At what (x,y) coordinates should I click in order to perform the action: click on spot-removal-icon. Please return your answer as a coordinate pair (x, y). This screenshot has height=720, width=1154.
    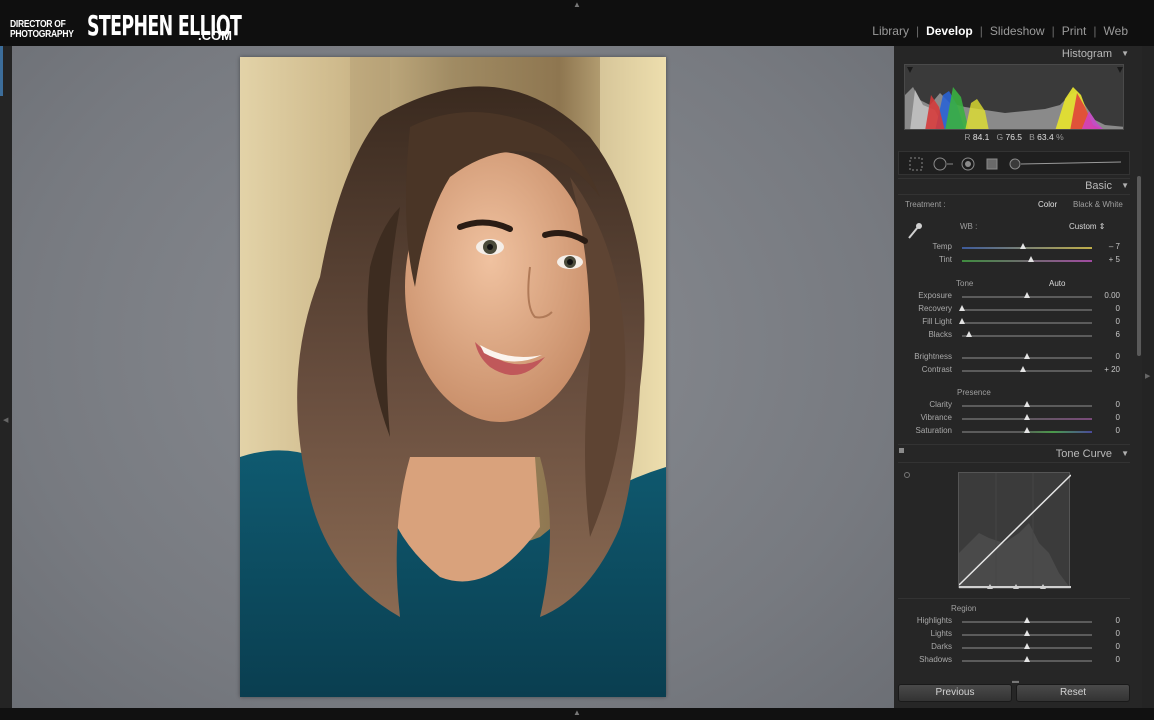
    Looking at the image, I should click on (944, 164).